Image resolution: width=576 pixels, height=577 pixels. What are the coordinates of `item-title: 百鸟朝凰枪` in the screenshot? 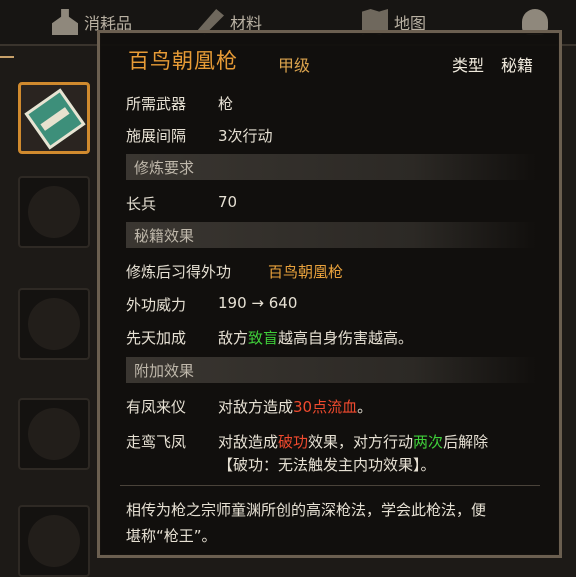 It's located at (183, 61).